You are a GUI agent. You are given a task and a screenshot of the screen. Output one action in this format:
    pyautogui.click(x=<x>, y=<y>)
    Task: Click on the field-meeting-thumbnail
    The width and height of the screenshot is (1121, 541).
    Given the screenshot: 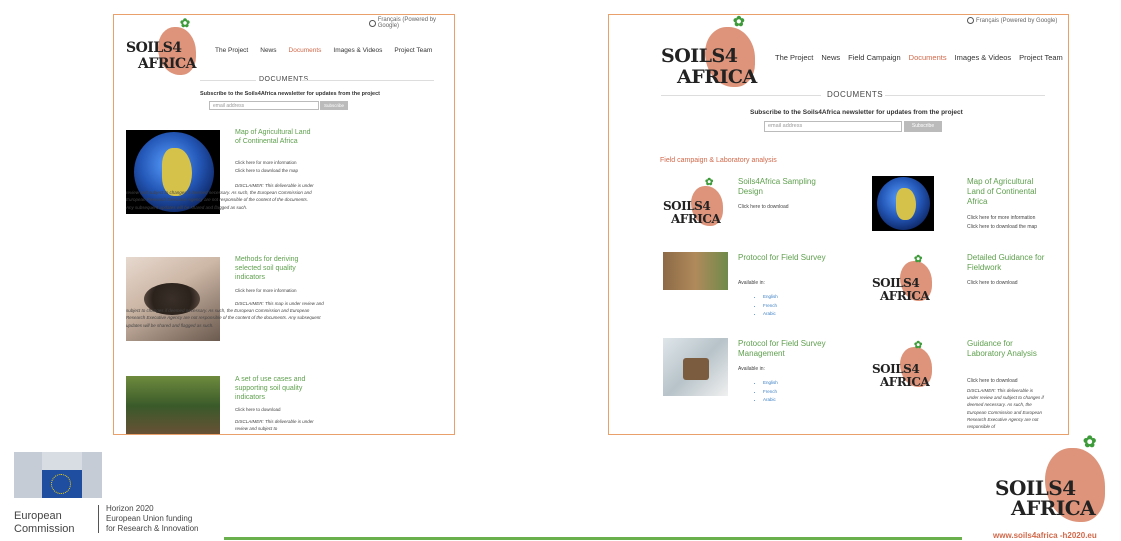 What is the action you would take?
    pyautogui.click(x=173, y=405)
    